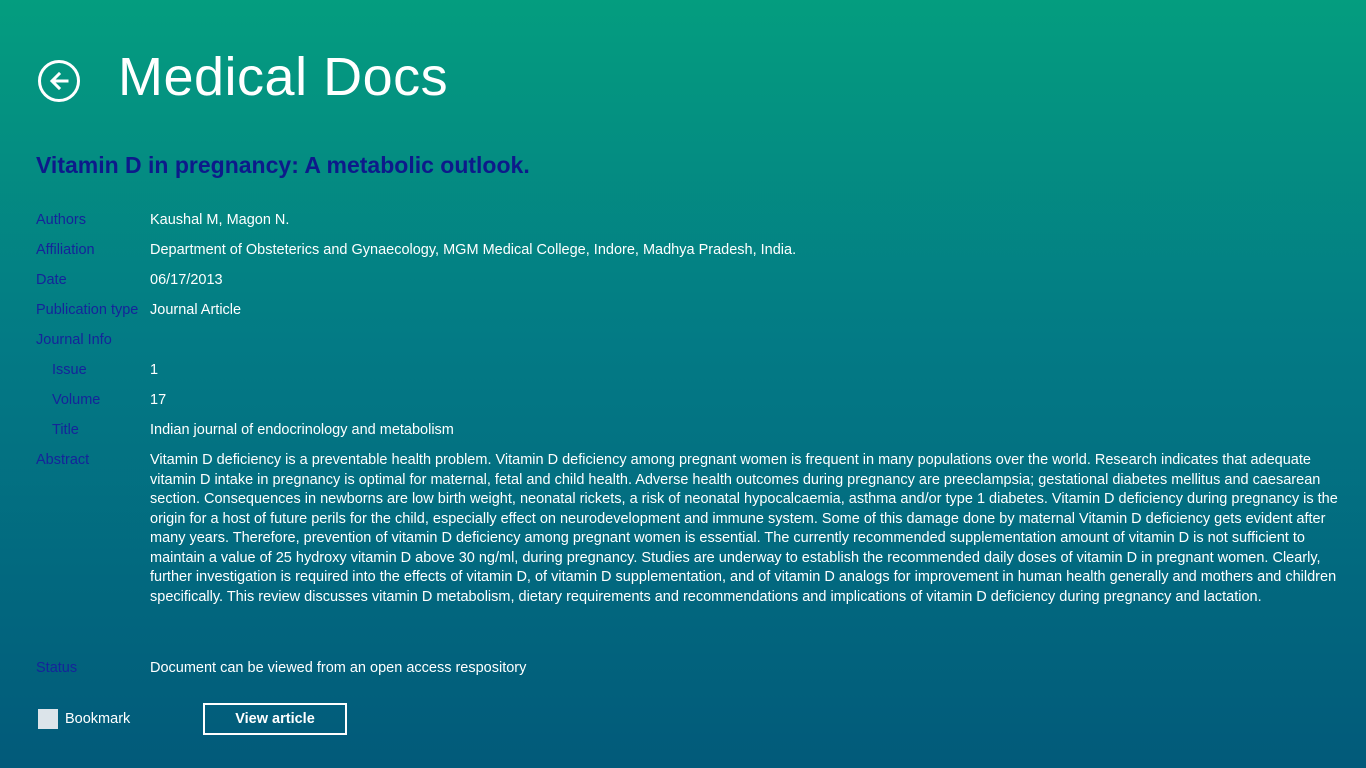 The width and height of the screenshot is (1366, 768). I want to click on back-button, so click(59, 81).